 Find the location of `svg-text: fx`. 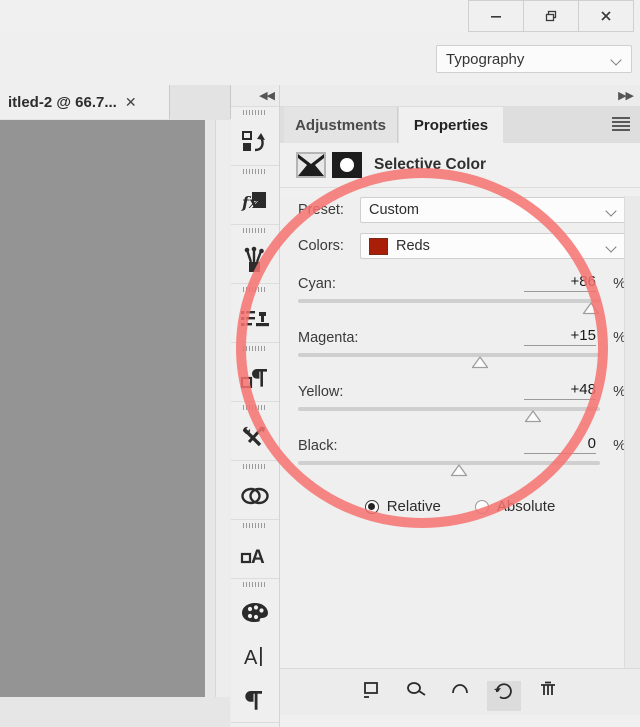

svg-text: fx is located at coordinates (250, 202).